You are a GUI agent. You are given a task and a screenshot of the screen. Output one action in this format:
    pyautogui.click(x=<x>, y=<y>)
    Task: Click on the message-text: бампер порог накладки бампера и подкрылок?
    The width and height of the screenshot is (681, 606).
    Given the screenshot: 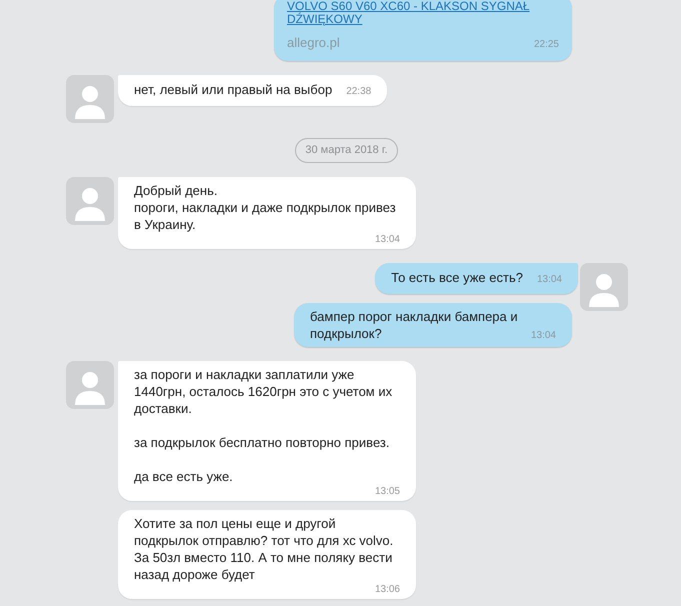 What is the action you would take?
    pyautogui.click(x=414, y=325)
    